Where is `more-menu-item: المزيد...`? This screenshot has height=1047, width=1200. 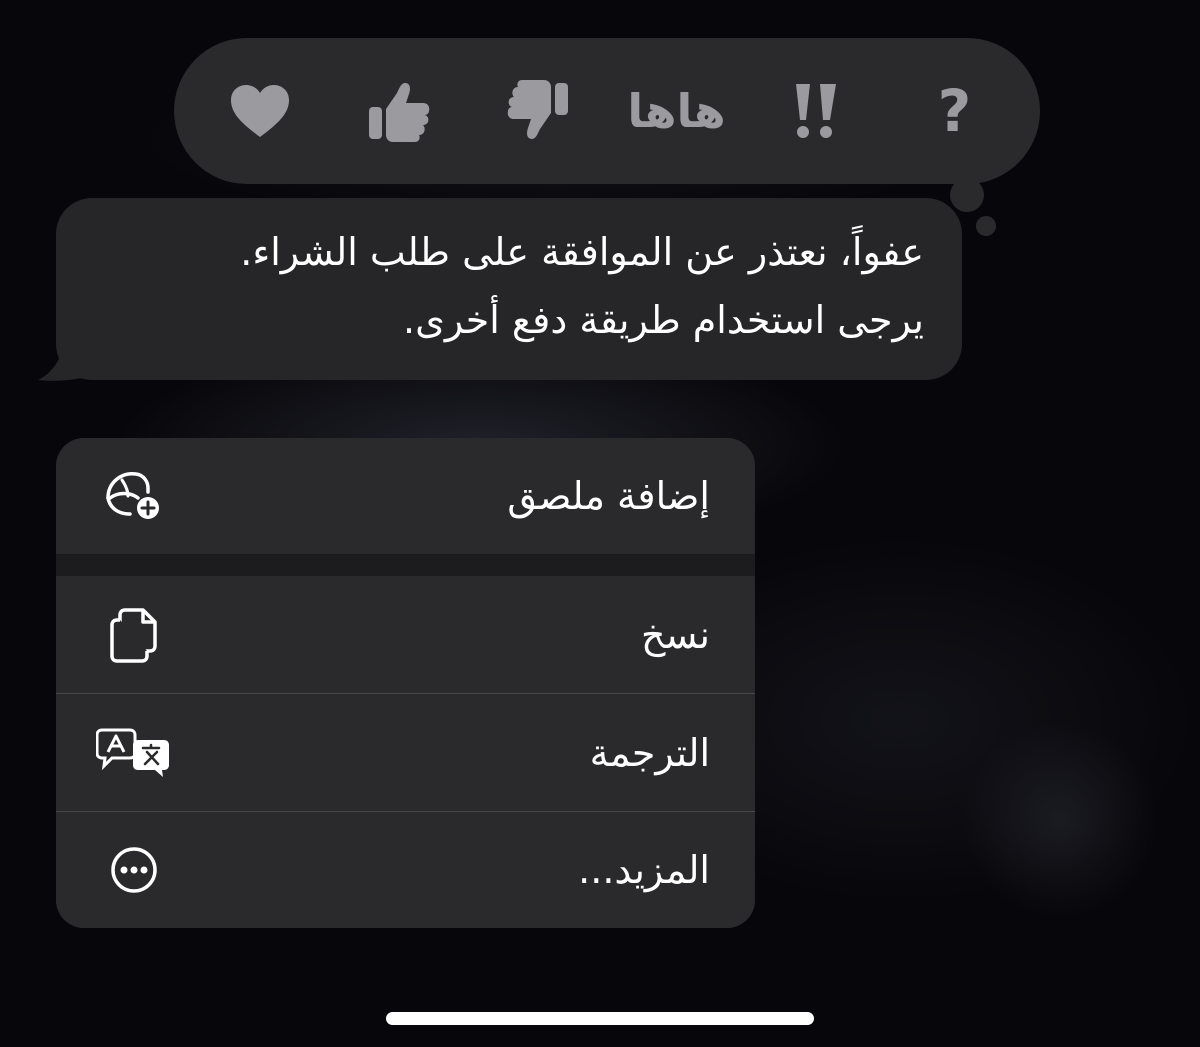
more-menu-item: المزيد... is located at coordinates (405, 870).